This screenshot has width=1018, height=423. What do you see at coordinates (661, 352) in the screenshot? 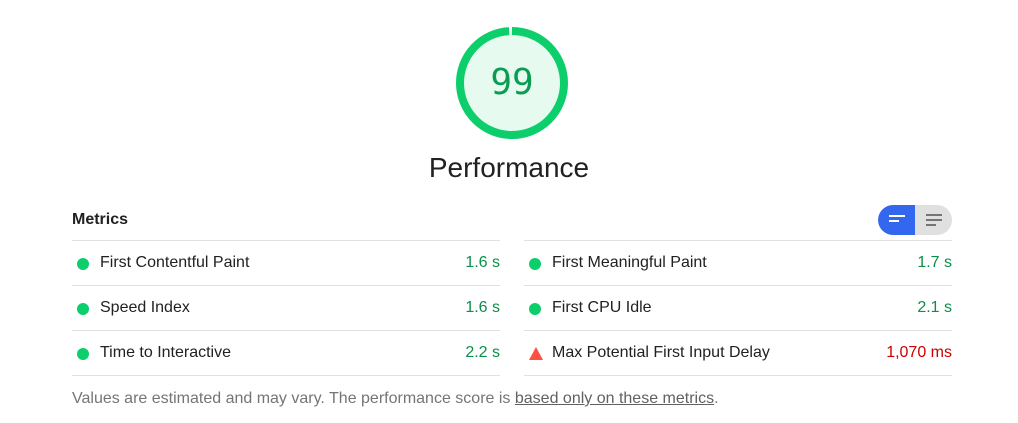
I see `metric-label: Max Potential First Input Delay` at bounding box center [661, 352].